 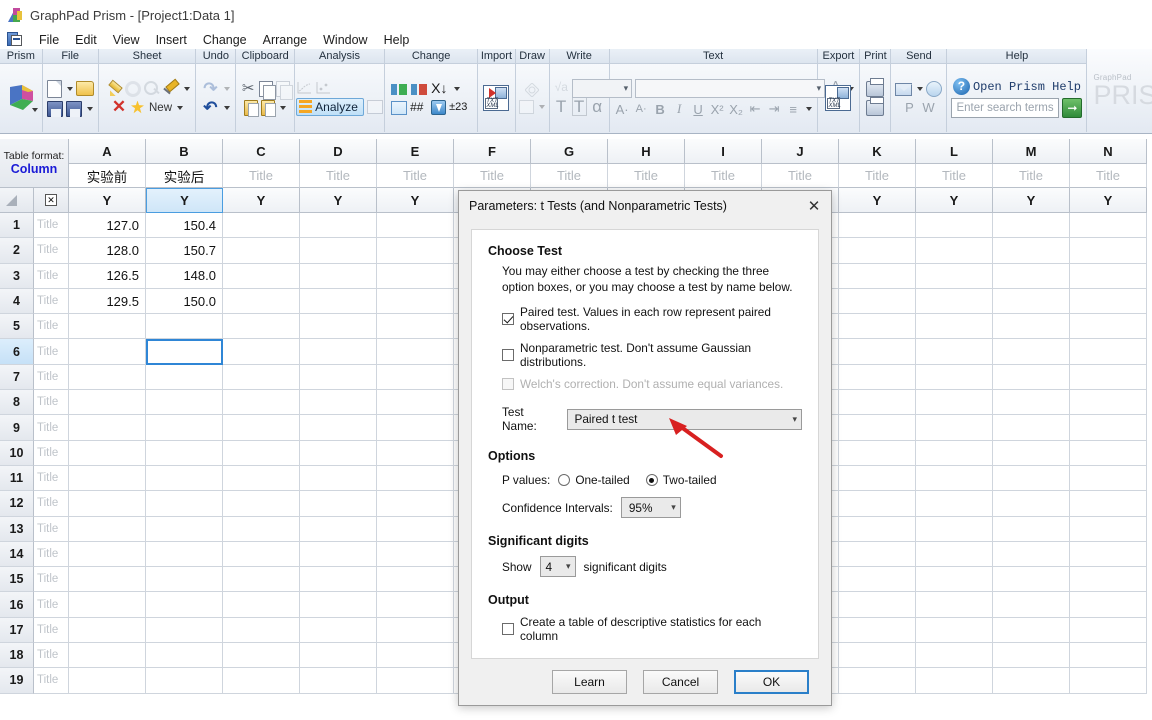 I want to click on cell-C17, so click(x=261, y=630).